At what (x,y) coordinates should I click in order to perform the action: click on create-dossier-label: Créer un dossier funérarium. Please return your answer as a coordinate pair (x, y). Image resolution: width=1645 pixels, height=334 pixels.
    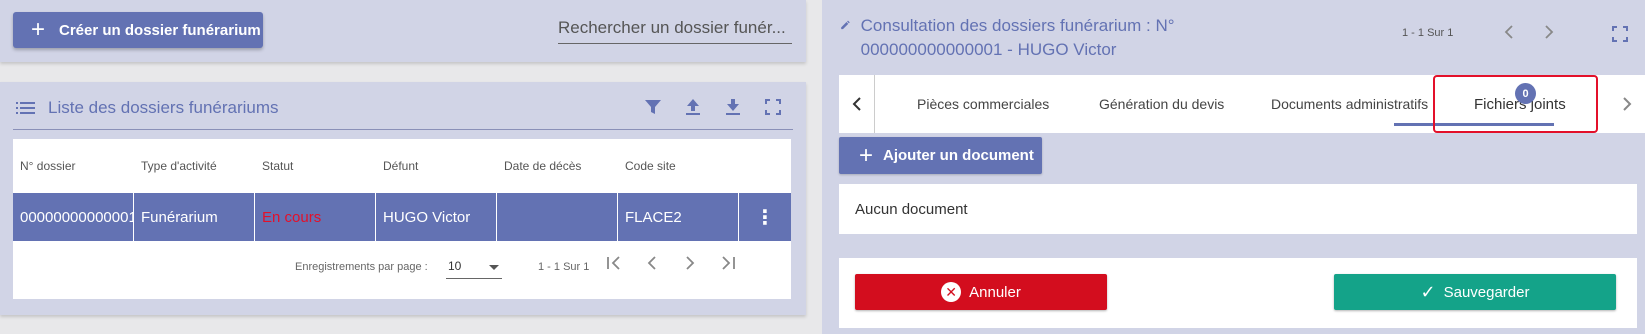
    Looking at the image, I should click on (160, 30).